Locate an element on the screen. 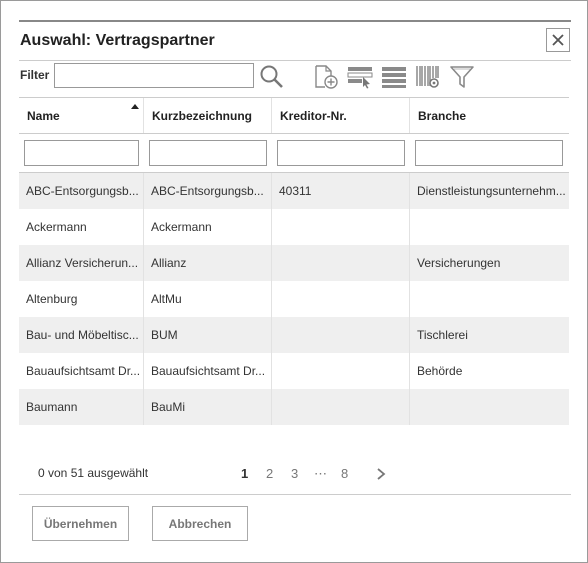 Image resolution: width=588 pixels, height=563 pixels. select-rows-icon is located at coordinates (360, 78).